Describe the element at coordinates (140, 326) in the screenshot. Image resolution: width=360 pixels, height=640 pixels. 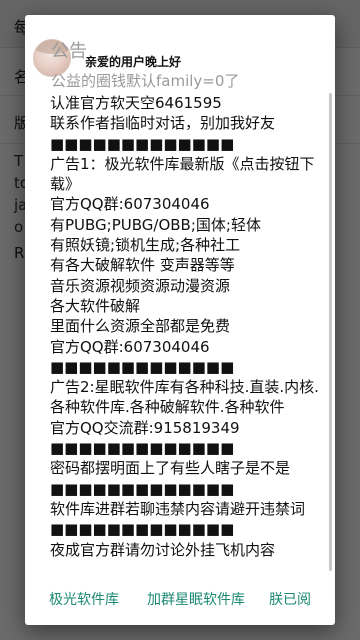
I see `message-line: 里面什么资源全部都是免费` at that location.